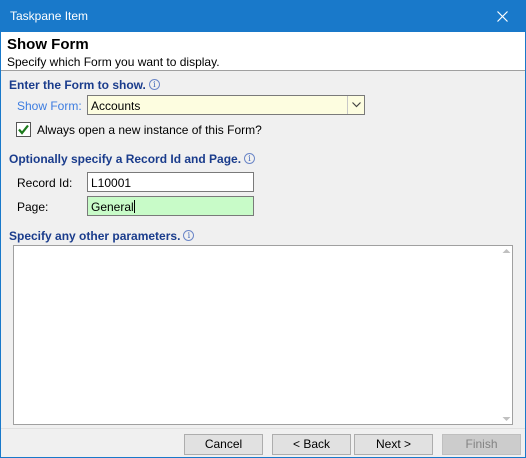 This screenshot has width=526, height=458. What do you see at coordinates (170, 206) in the screenshot?
I see `page-input: General` at bounding box center [170, 206].